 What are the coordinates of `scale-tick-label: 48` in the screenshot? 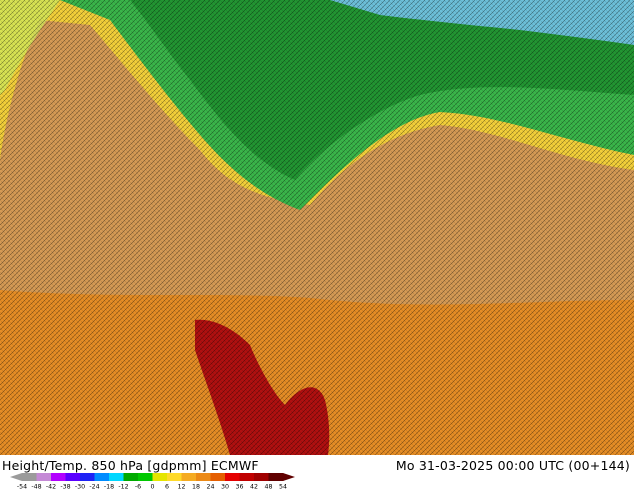 It's located at (268, 487).